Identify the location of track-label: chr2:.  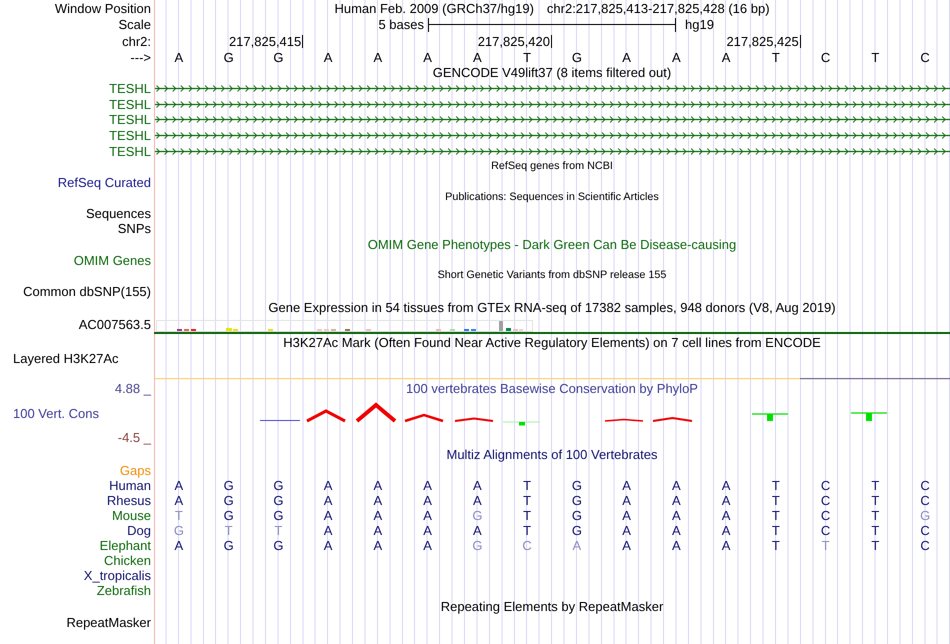
(136, 41).